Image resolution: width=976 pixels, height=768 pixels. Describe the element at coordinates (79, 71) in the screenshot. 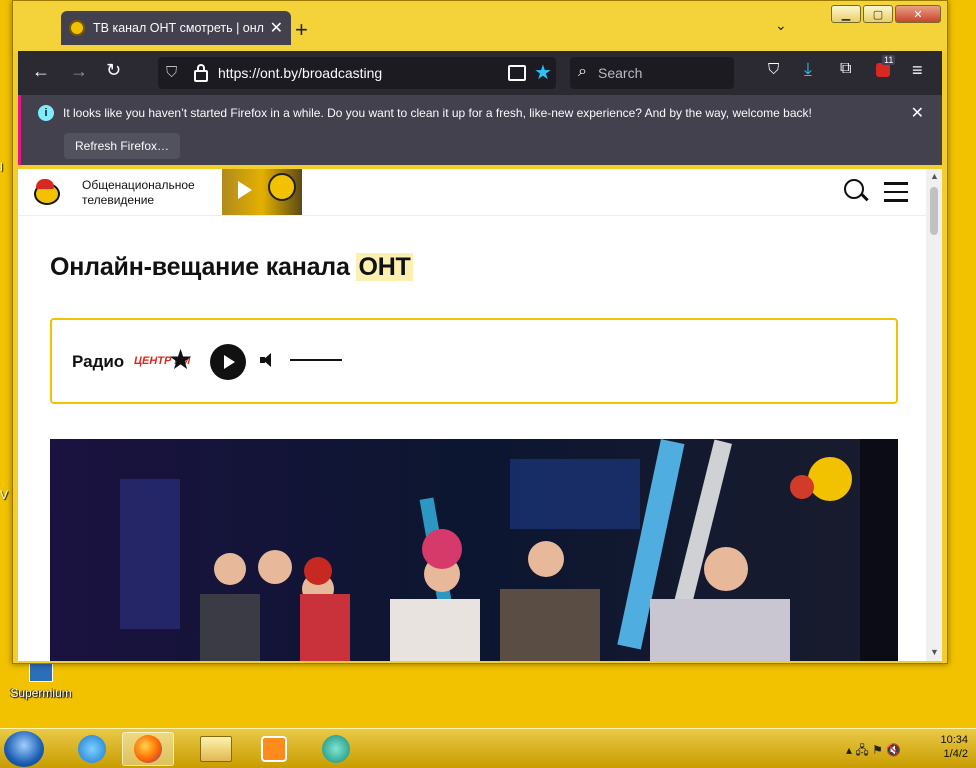

I see `forward-arrow-icon: →` at that location.